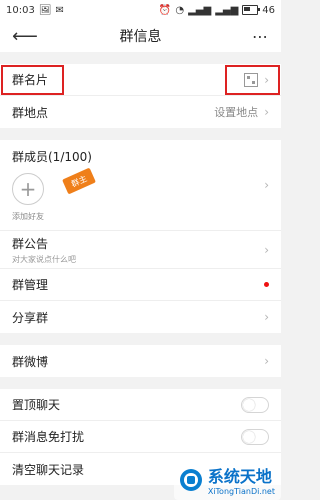 Image resolution: width=320 pixels, height=500 pixels. I want to click on group-manage-row: 群管理, so click(140, 285).